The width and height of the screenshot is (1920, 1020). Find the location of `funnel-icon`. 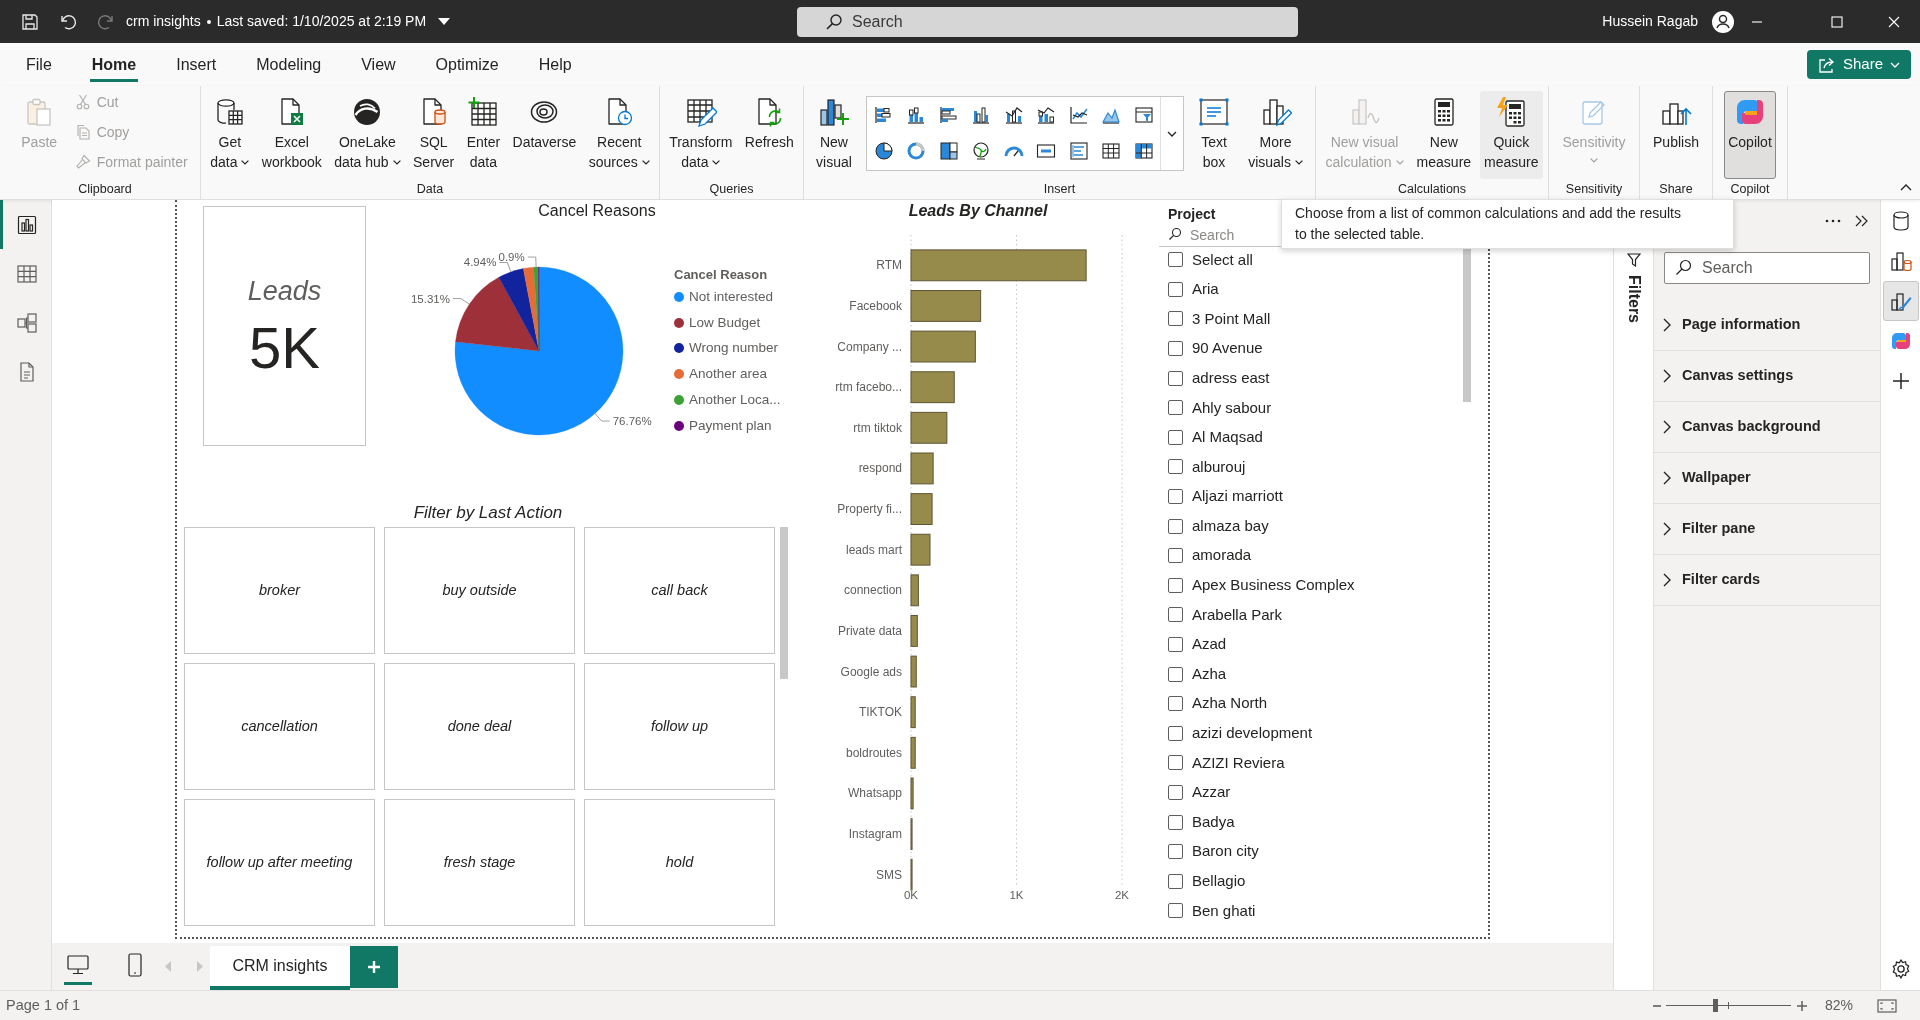

funnel-icon is located at coordinates (1143, 115).